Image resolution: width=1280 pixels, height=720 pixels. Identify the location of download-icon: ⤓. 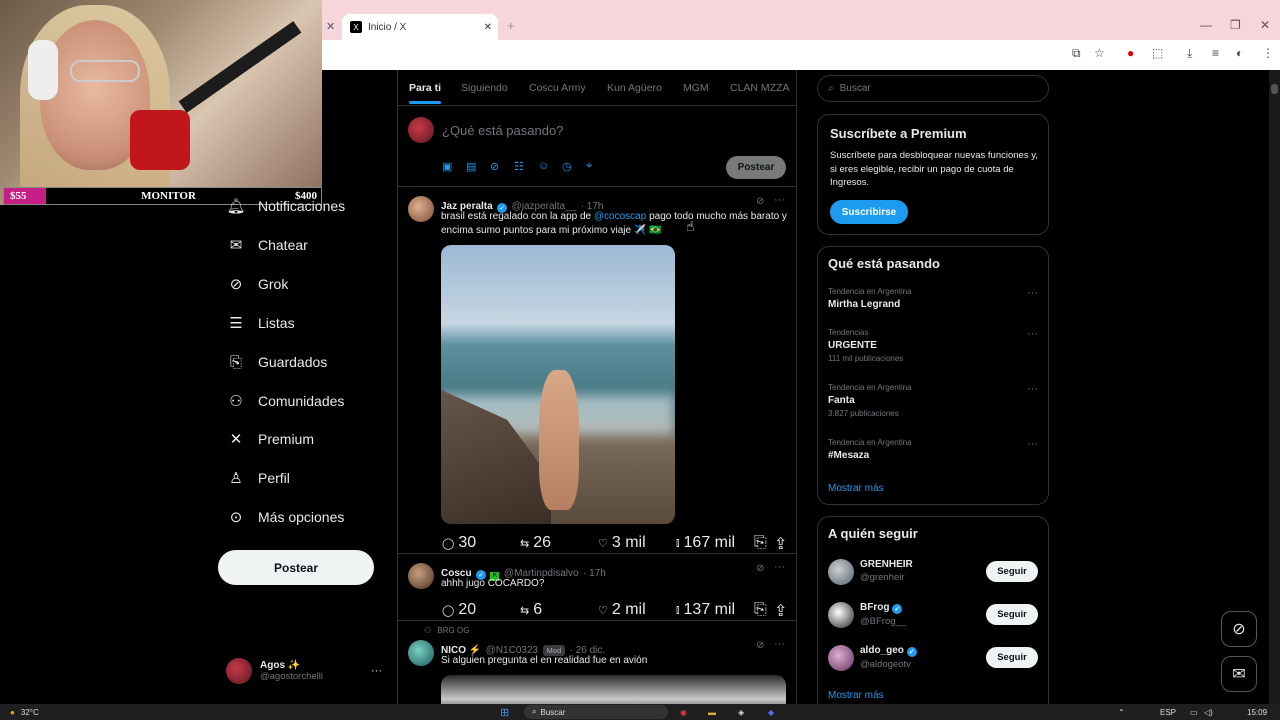
(1189, 53).